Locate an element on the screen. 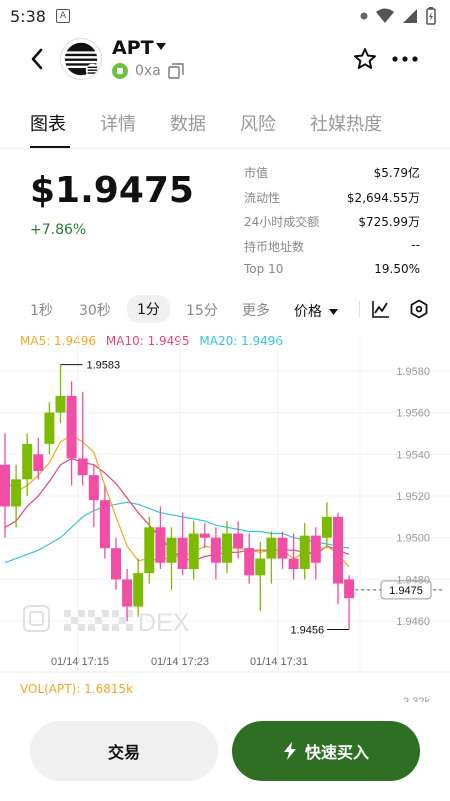 Image resolution: width=450 pixels, height=801 pixels. token-name: APT is located at coordinates (133, 48).